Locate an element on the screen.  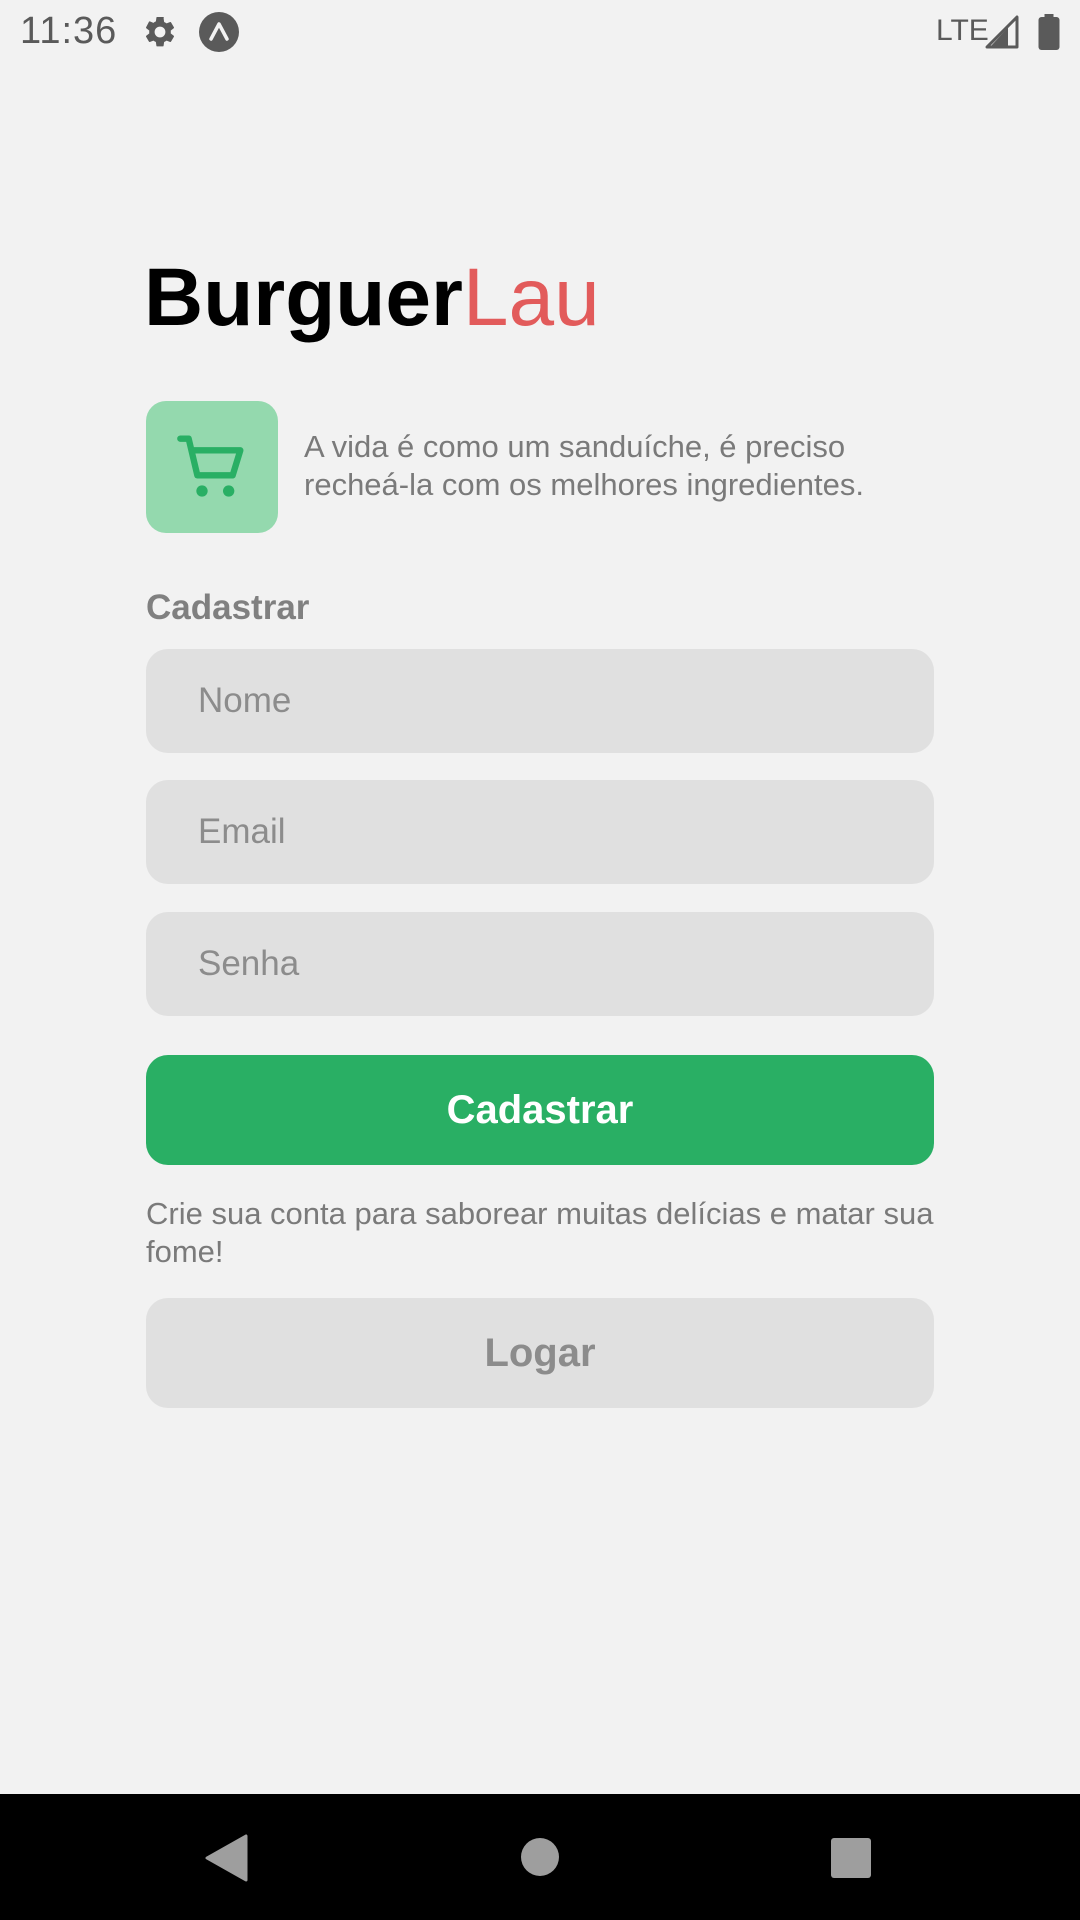
status-bar: 11:36 LTE is located at coordinates (540, 32).